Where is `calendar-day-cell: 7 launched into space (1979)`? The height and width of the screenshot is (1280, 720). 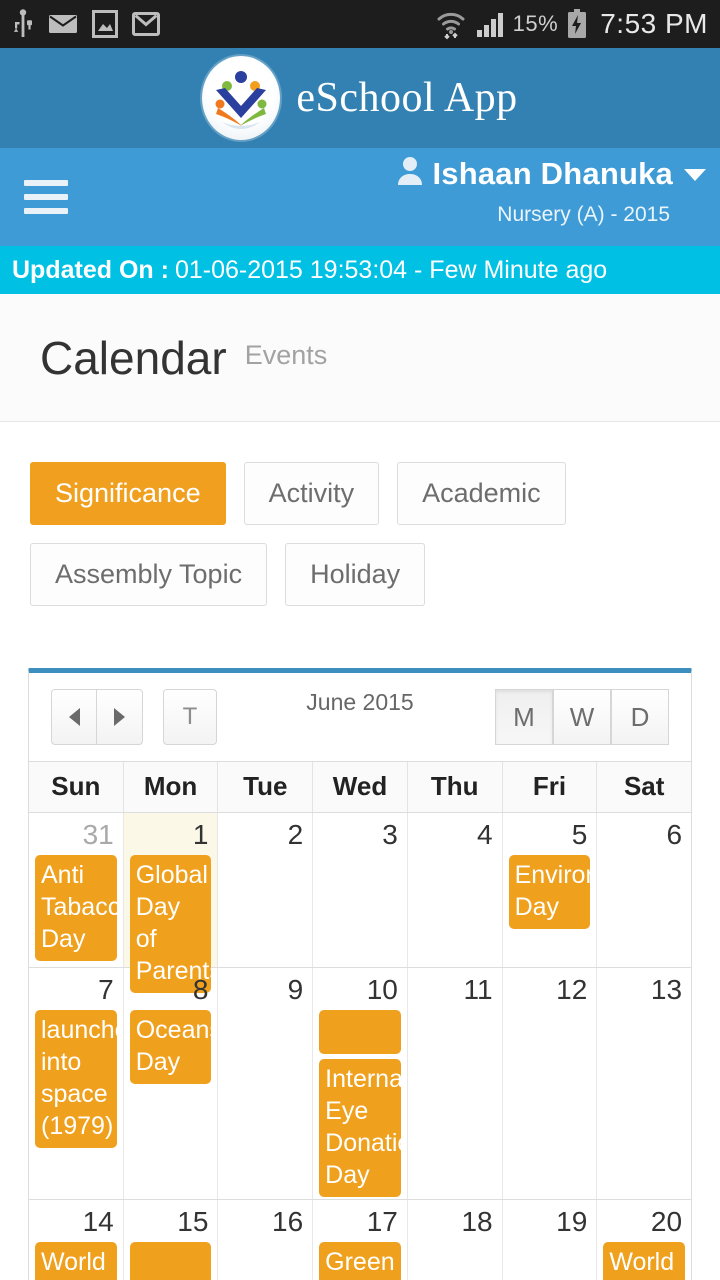
calendar-day-cell: 7 launched into space (1979) is located at coordinates (76, 1083).